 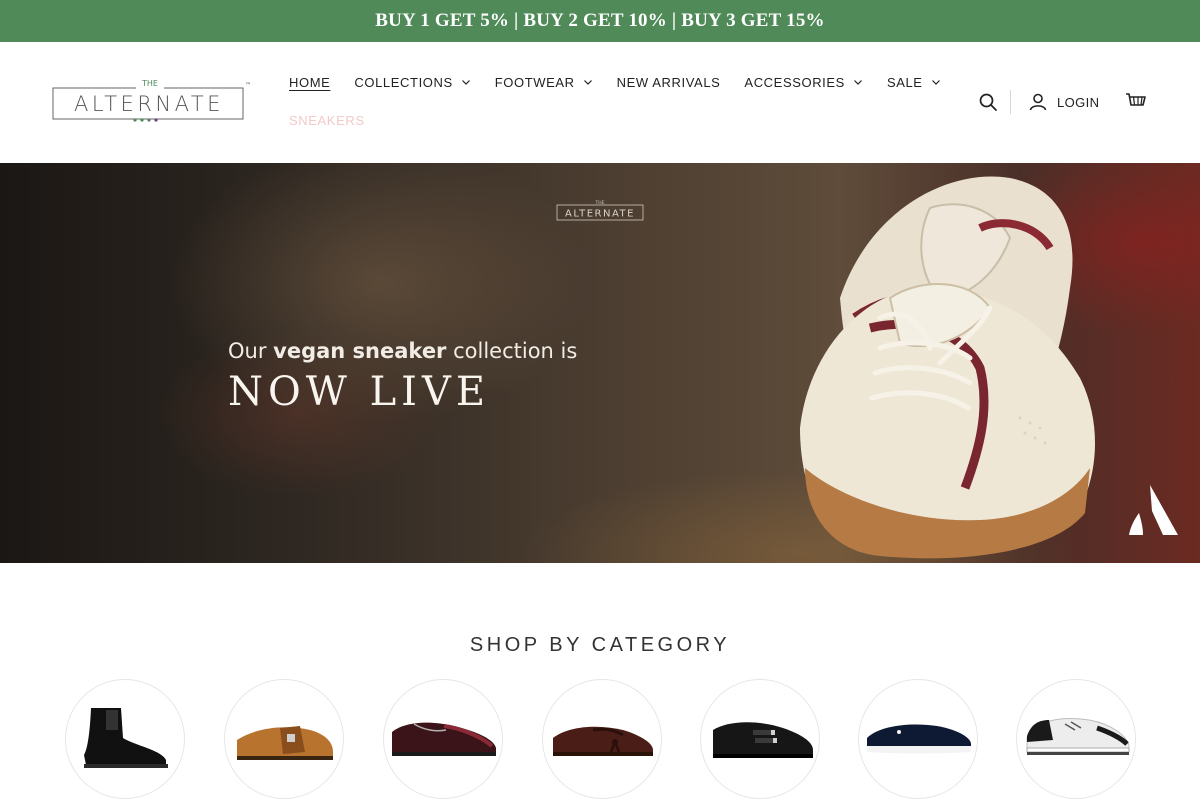 What do you see at coordinates (544, 82) in the screenshot?
I see `nav-footwear: FOOTWEAR` at bounding box center [544, 82].